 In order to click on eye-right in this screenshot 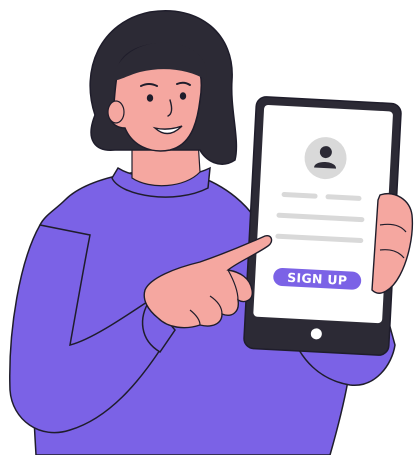, I will do `click(183, 96)`.